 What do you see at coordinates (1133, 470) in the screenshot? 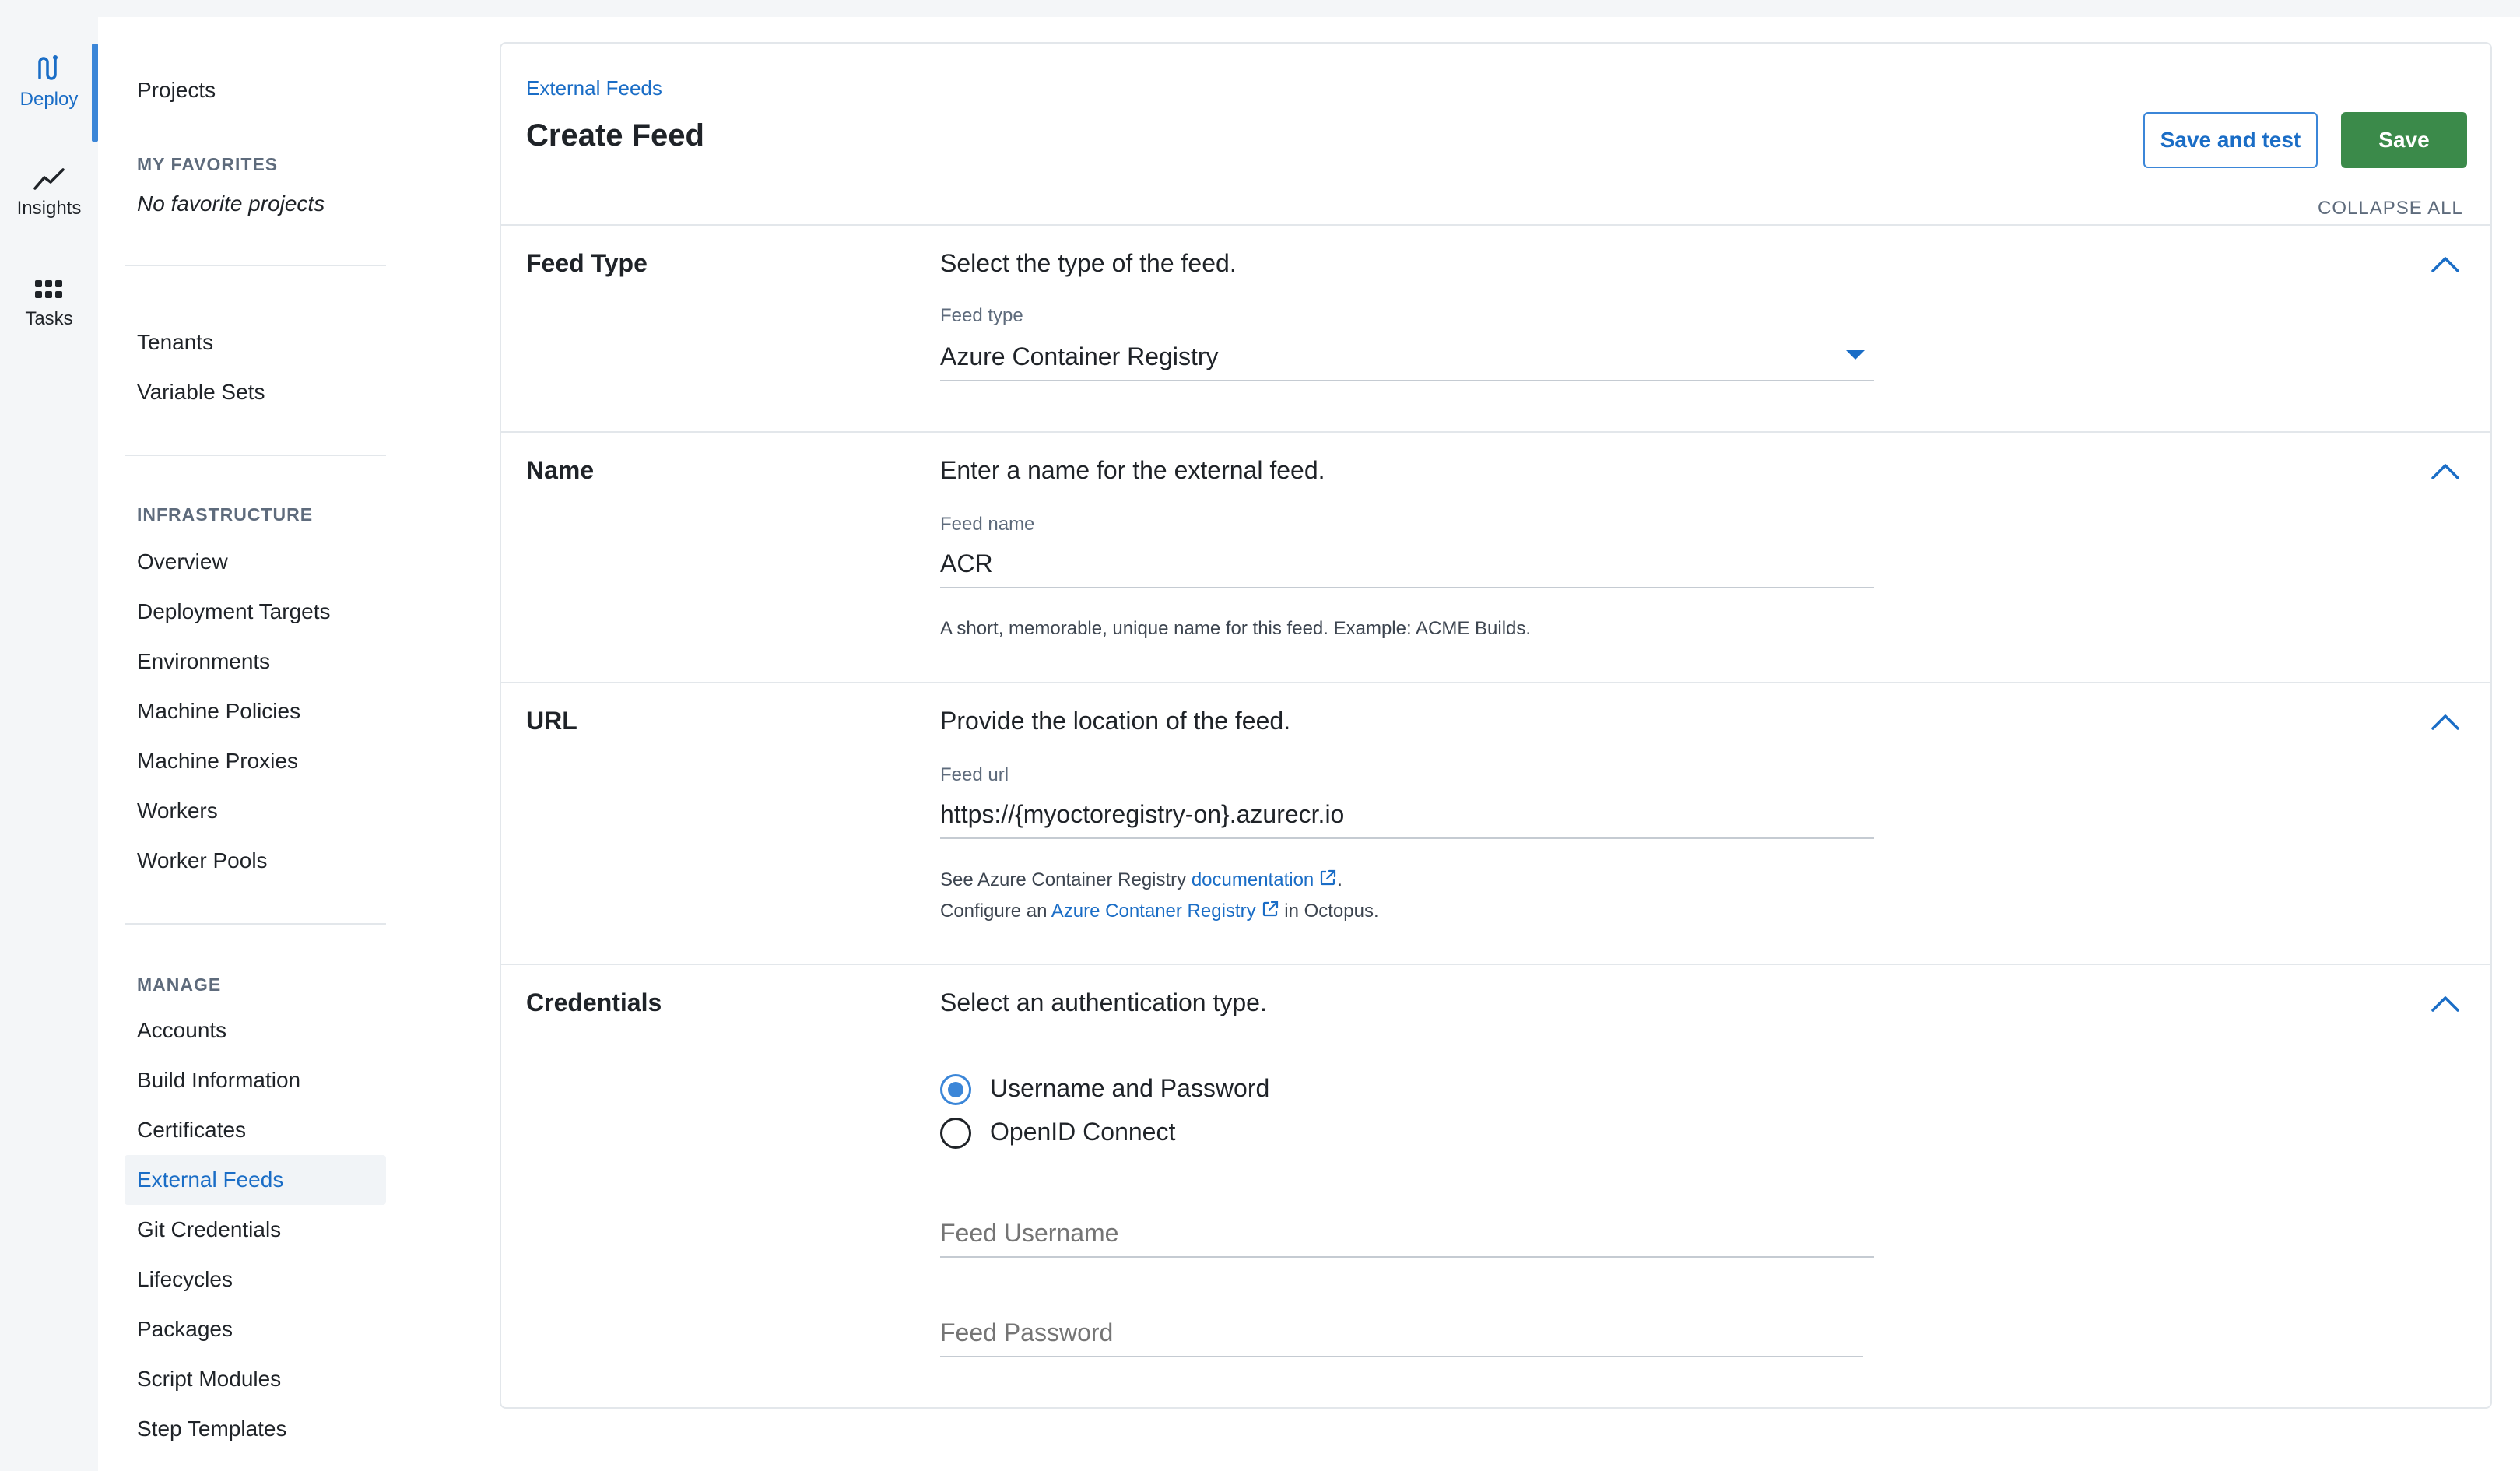
I see `section-desc-name: Enter a name for the external feed.` at bounding box center [1133, 470].